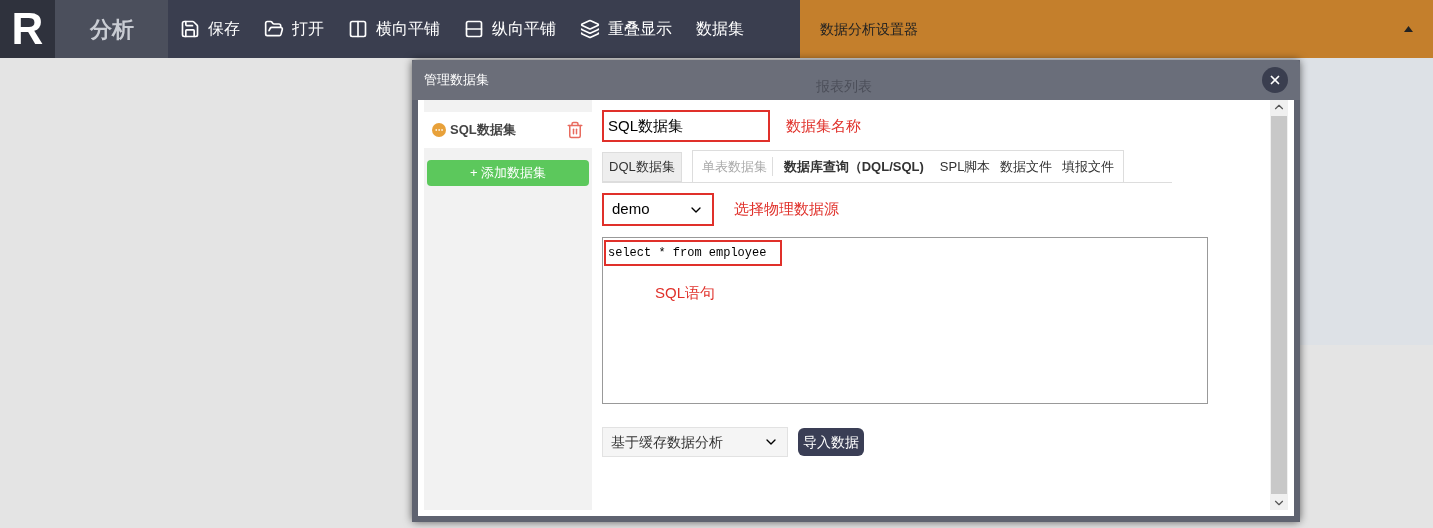 The image size is (1433, 528). What do you see at coordinates (358, 29) in the screenshot?
I see `columns-icon` at bounding box center [358, 29].